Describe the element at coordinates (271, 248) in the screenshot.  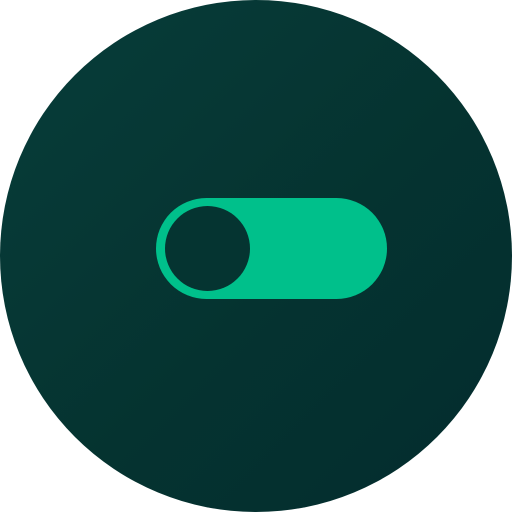
I see `toggle-switch-icon` at that location.